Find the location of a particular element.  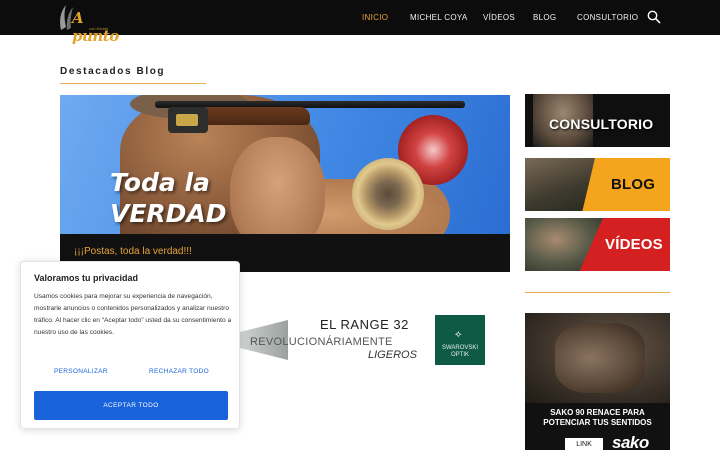

featured-headline: Toda la VERDAD is located at coordinates (168, 198).